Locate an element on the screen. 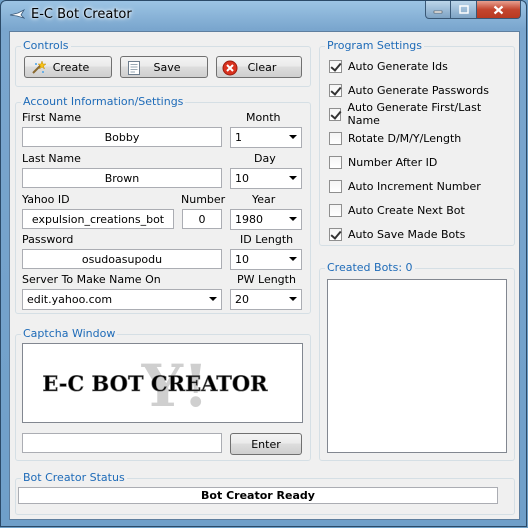 This screenshot has height=528, width=528. captcha-text: E-C BOT CREATOR is located at coordinates (155, 383).